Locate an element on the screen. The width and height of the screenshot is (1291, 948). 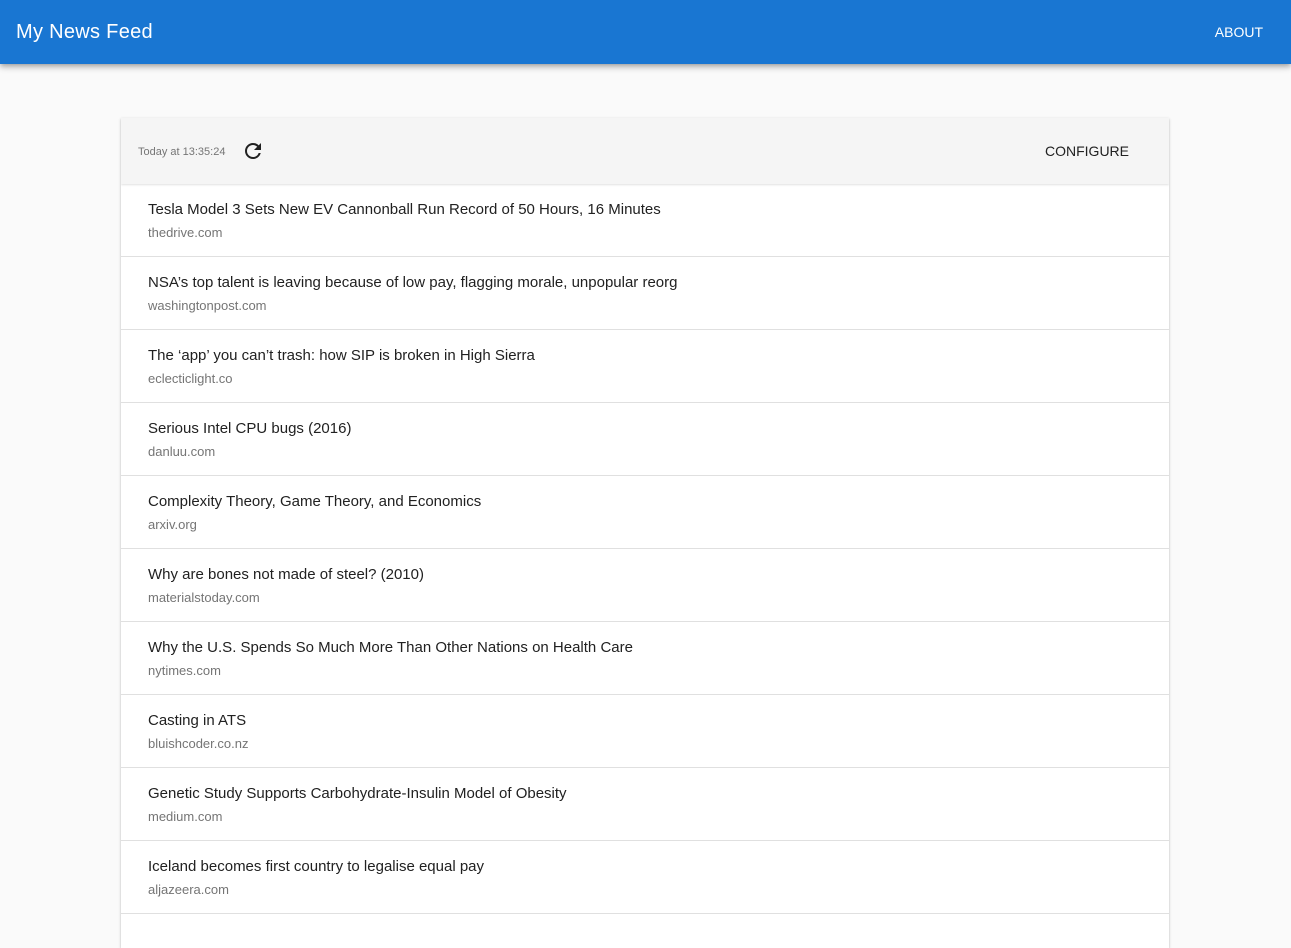
last-updated-timestamp: Today at 13:35:24 is located at coordinates (182, 152).